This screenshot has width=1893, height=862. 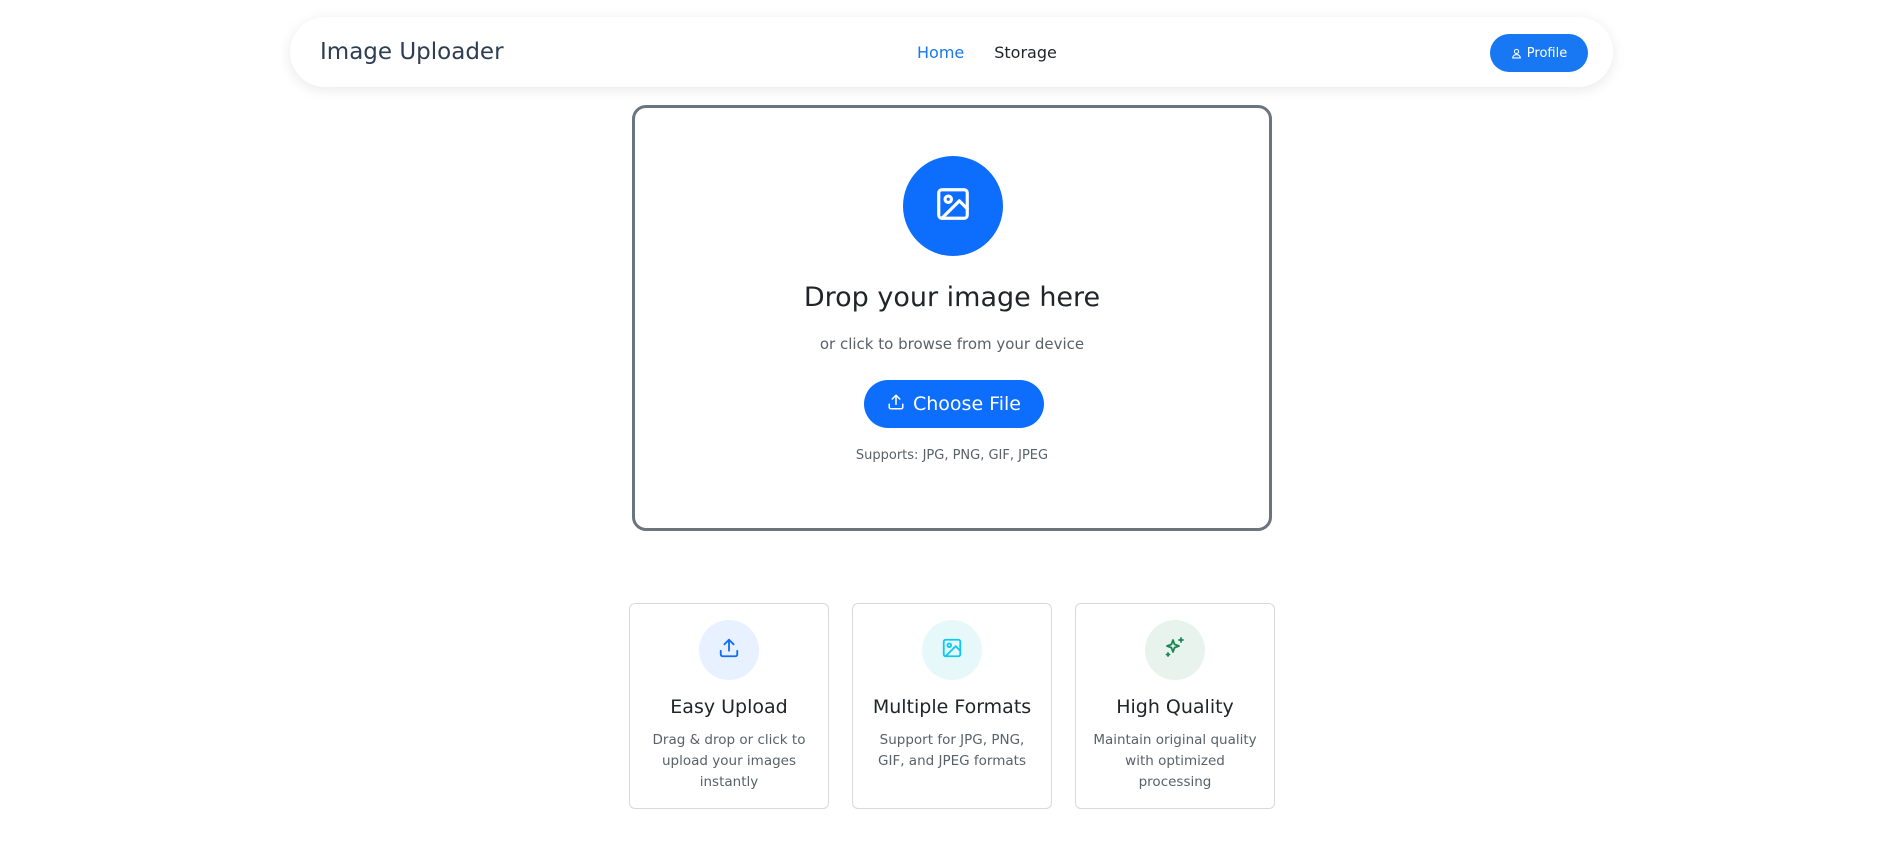 I want to click on dropzone-icon-circle, so click(x=953, y=206).